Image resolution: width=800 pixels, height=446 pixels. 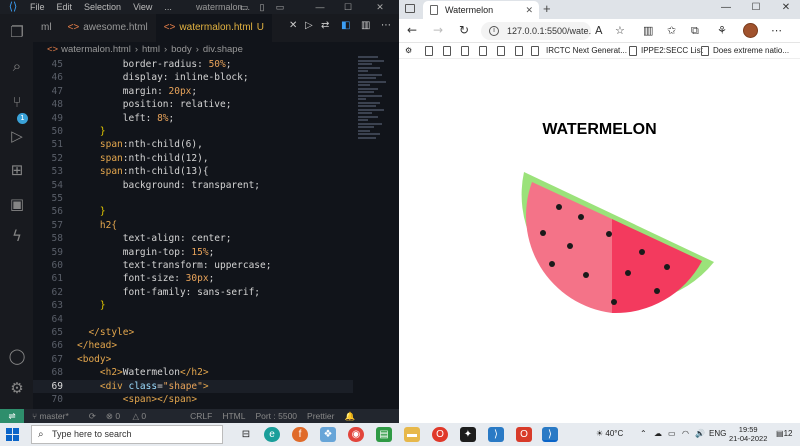 What do you see at coordinates (272, 434) in the screenshot?
I see `edge-browser-icon: e` at bounding box center [272, 434].